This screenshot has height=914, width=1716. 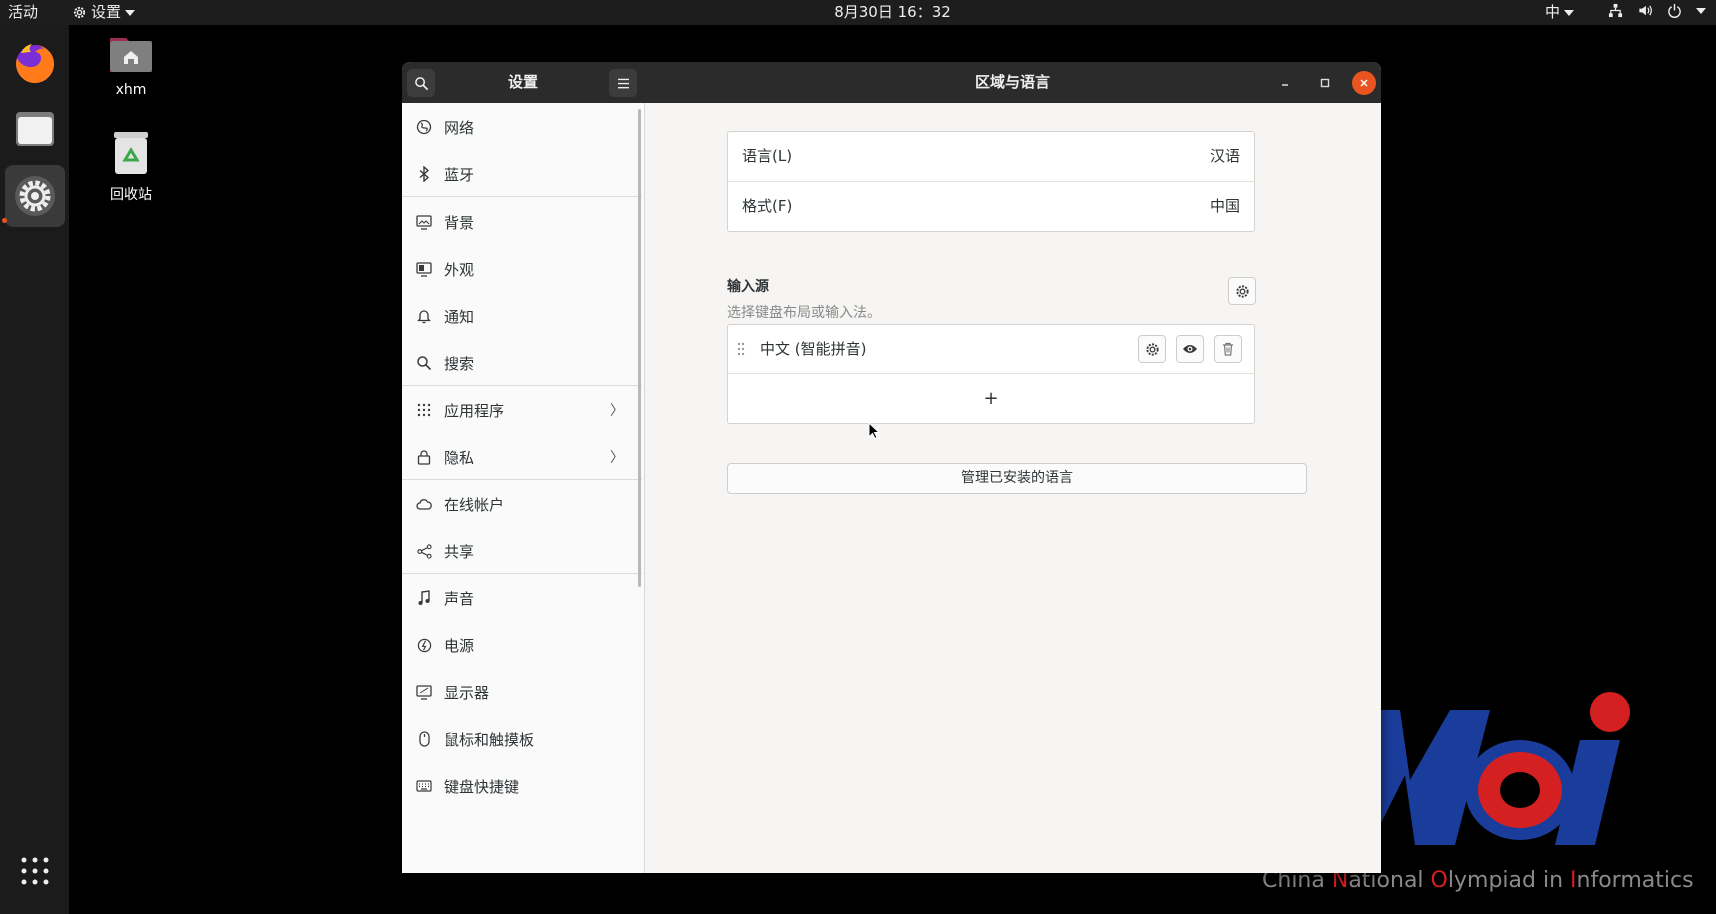 I want to click on input-sources-list: 中文 (智能拼音) +, so click(x=991, y=374).